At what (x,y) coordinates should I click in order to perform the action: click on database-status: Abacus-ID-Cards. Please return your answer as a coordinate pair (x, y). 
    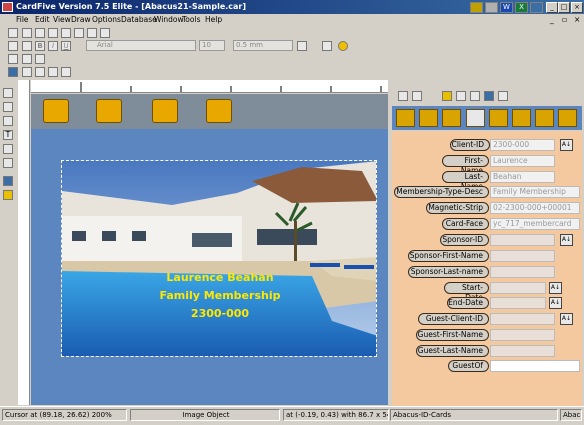
    Looking at the image, I should click on (474, 415).